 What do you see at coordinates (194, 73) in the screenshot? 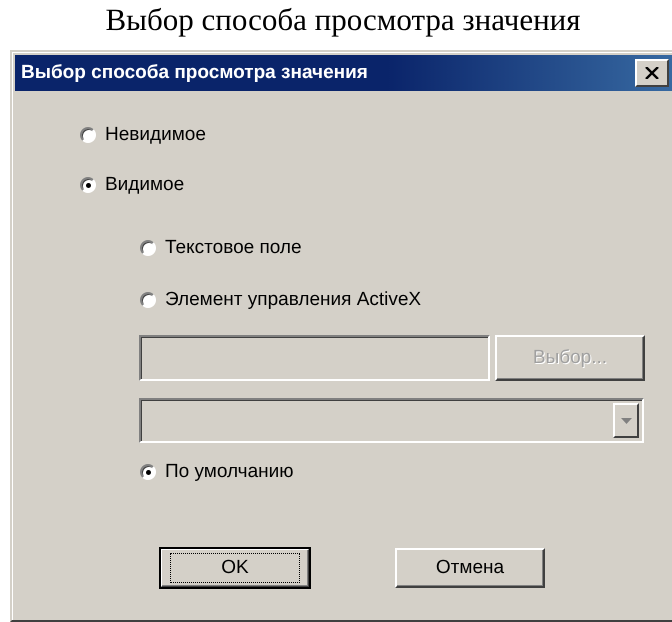
I see `window-title: Выбор способа просмотра значения` at bounding box center [194, 73].